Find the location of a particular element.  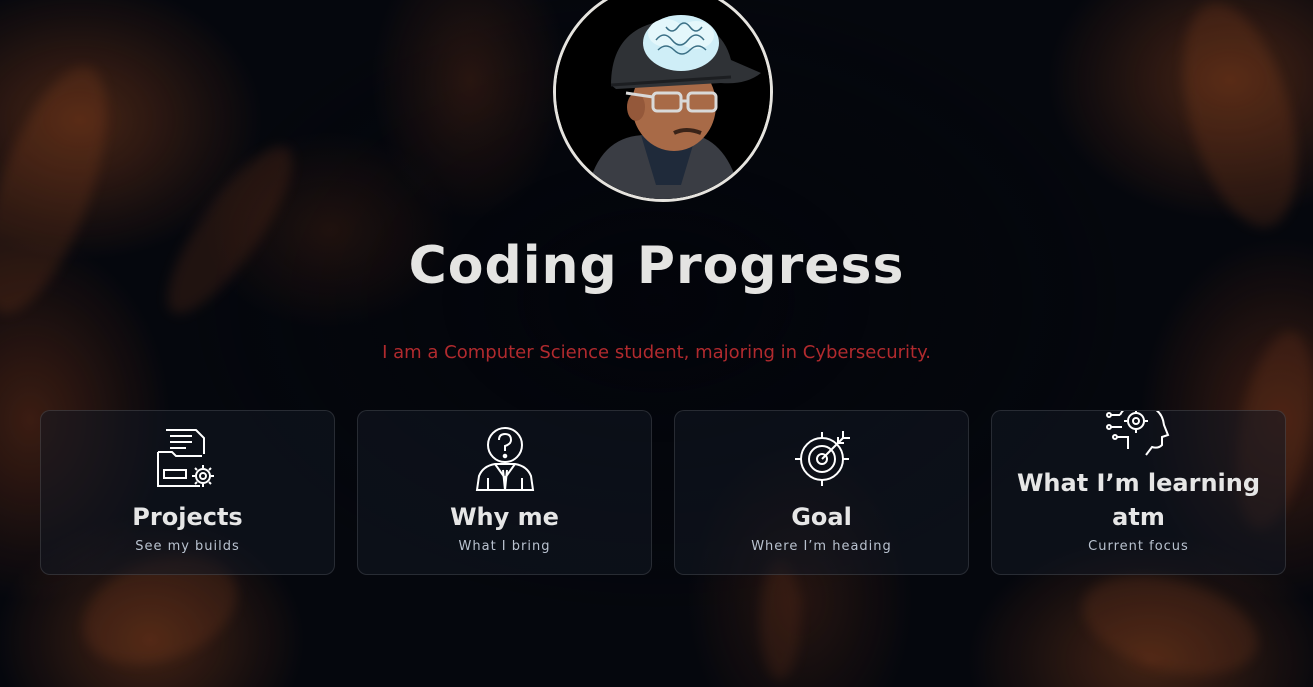

card-projects: Projects See my builds is located at coordinates (187, 492).